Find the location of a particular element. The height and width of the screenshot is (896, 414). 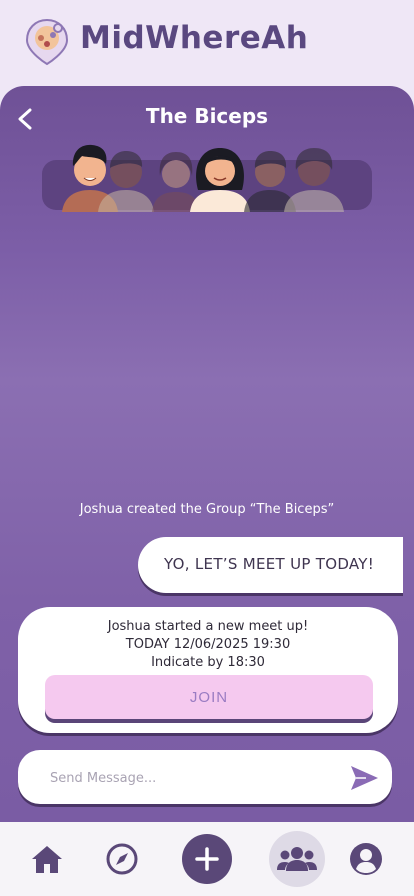

message-composer is located at coordinates (205, 777).